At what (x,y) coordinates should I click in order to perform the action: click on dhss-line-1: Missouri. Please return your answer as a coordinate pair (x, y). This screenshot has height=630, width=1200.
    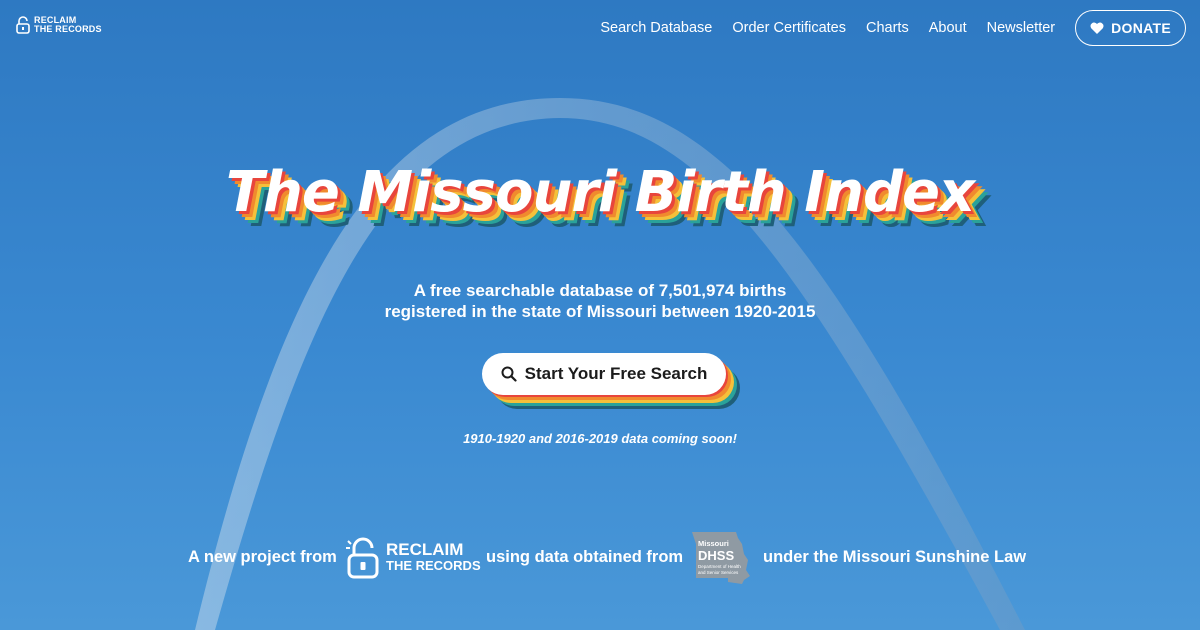
    Looking at the image, I should click on (713, 543).